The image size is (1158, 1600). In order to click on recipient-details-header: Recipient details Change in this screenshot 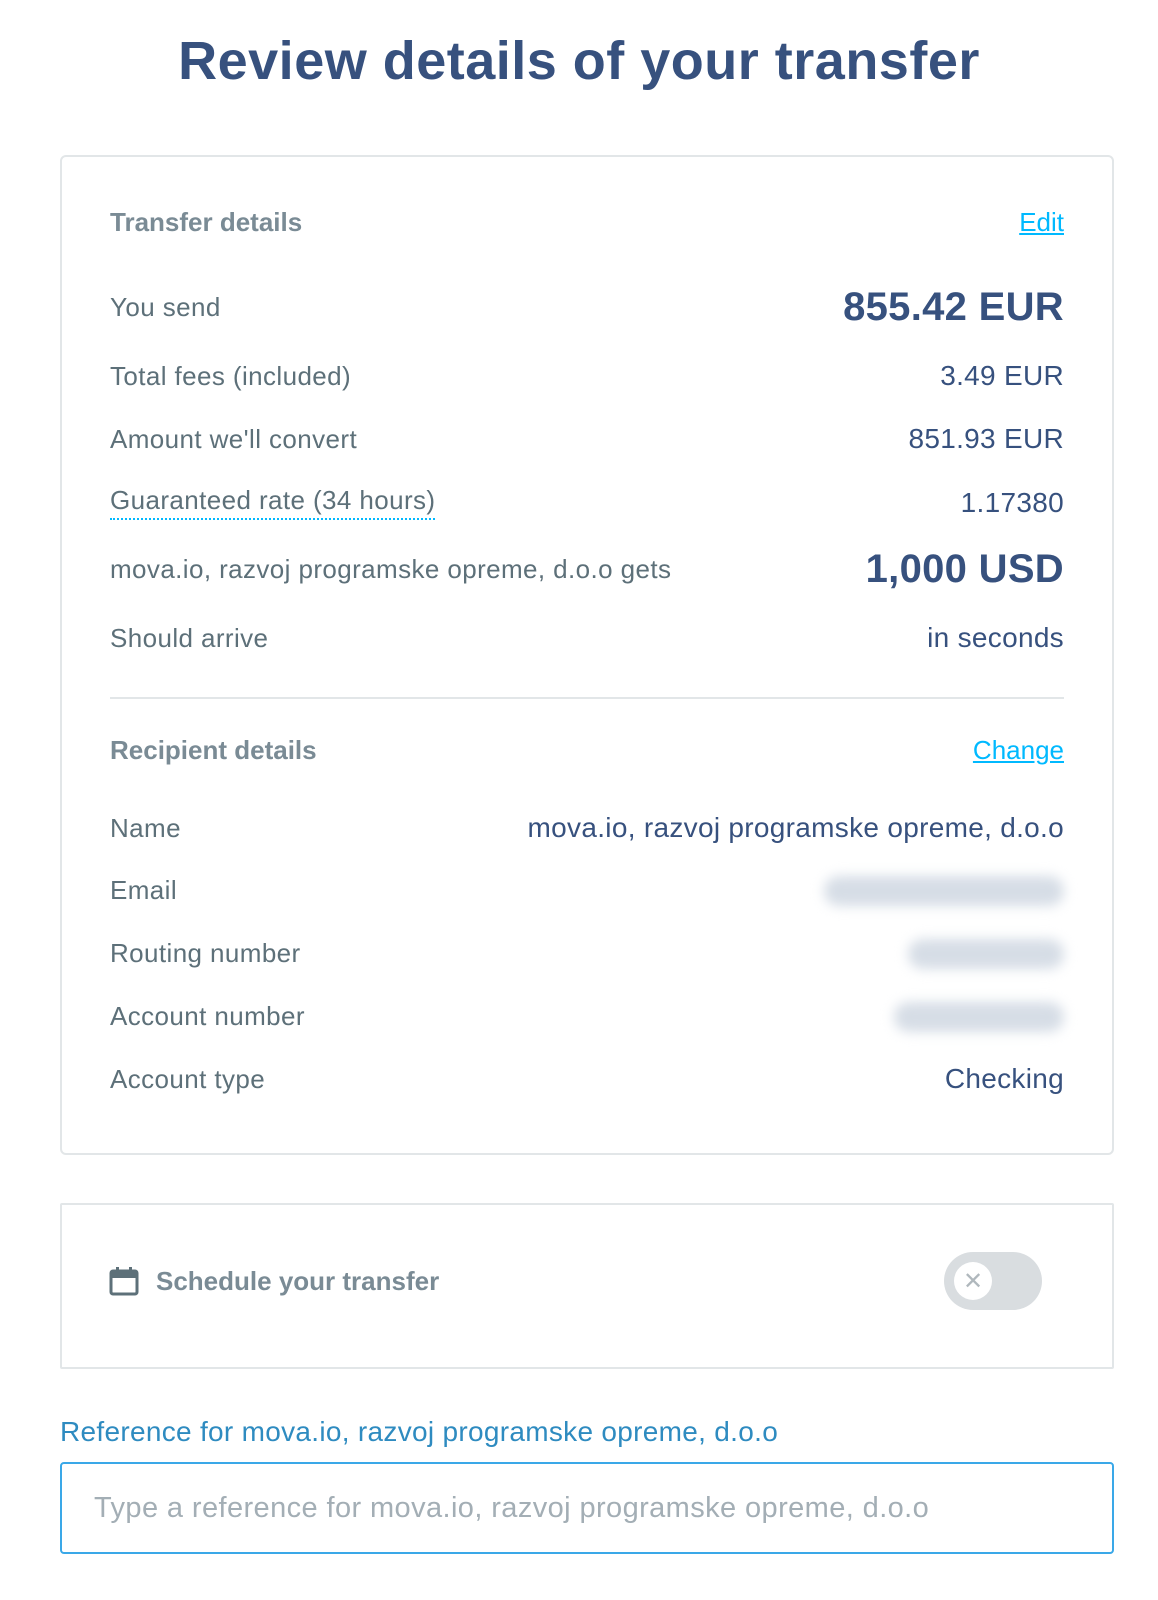, I will do `click(587, 750)`.